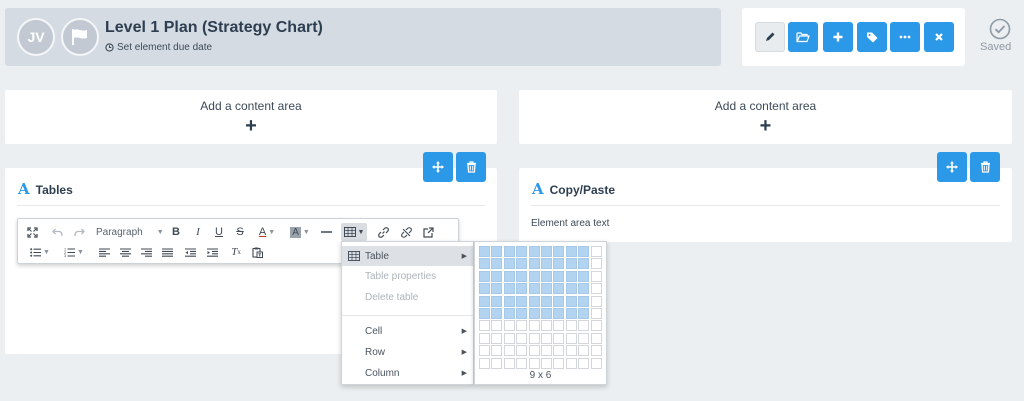  I want to click on indent-icon, so click(212, 252).